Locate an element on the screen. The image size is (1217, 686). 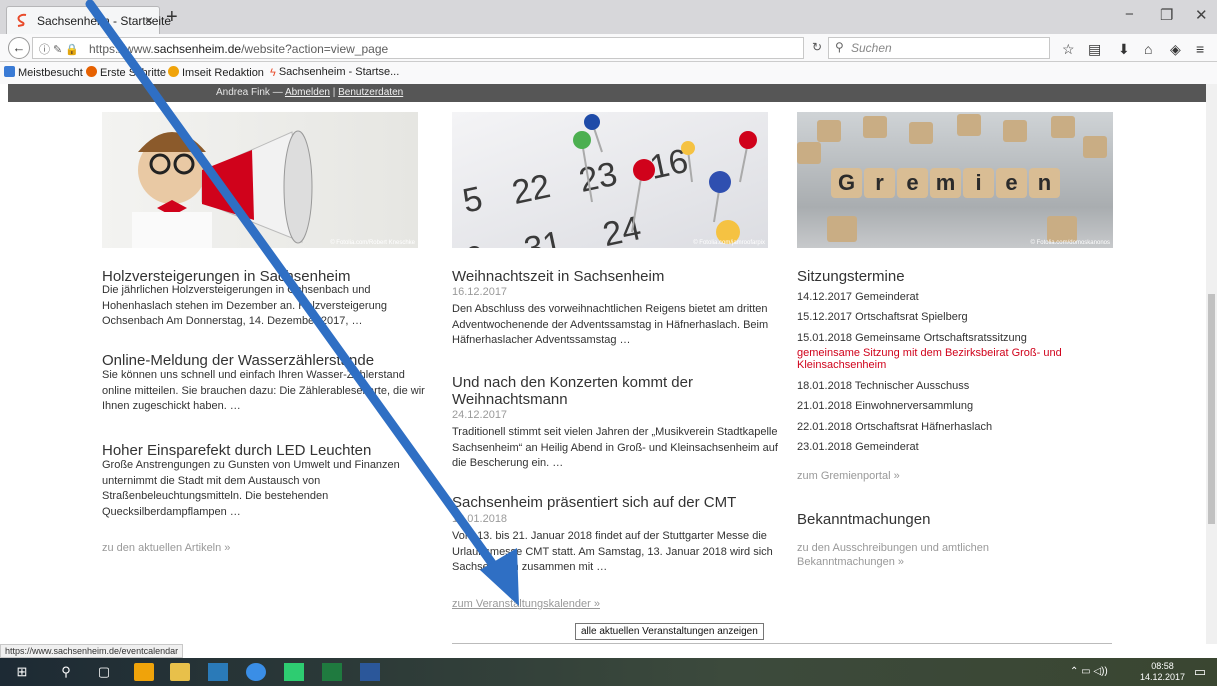
meeting-item: 14.12.2017 Gemeinderat is located at coordinates (858, 297).